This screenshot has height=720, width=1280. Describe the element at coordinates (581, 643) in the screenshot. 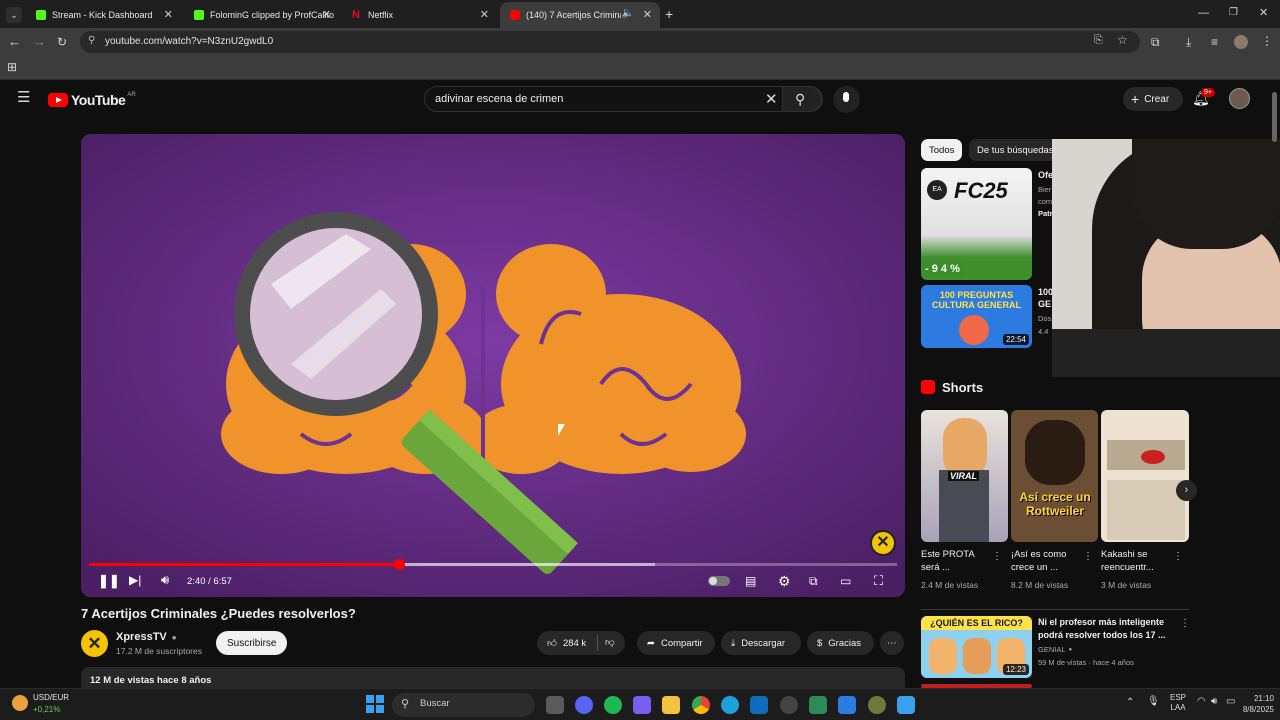

I see `like-button: 👍︎ 284 k 👎︎` at that location.